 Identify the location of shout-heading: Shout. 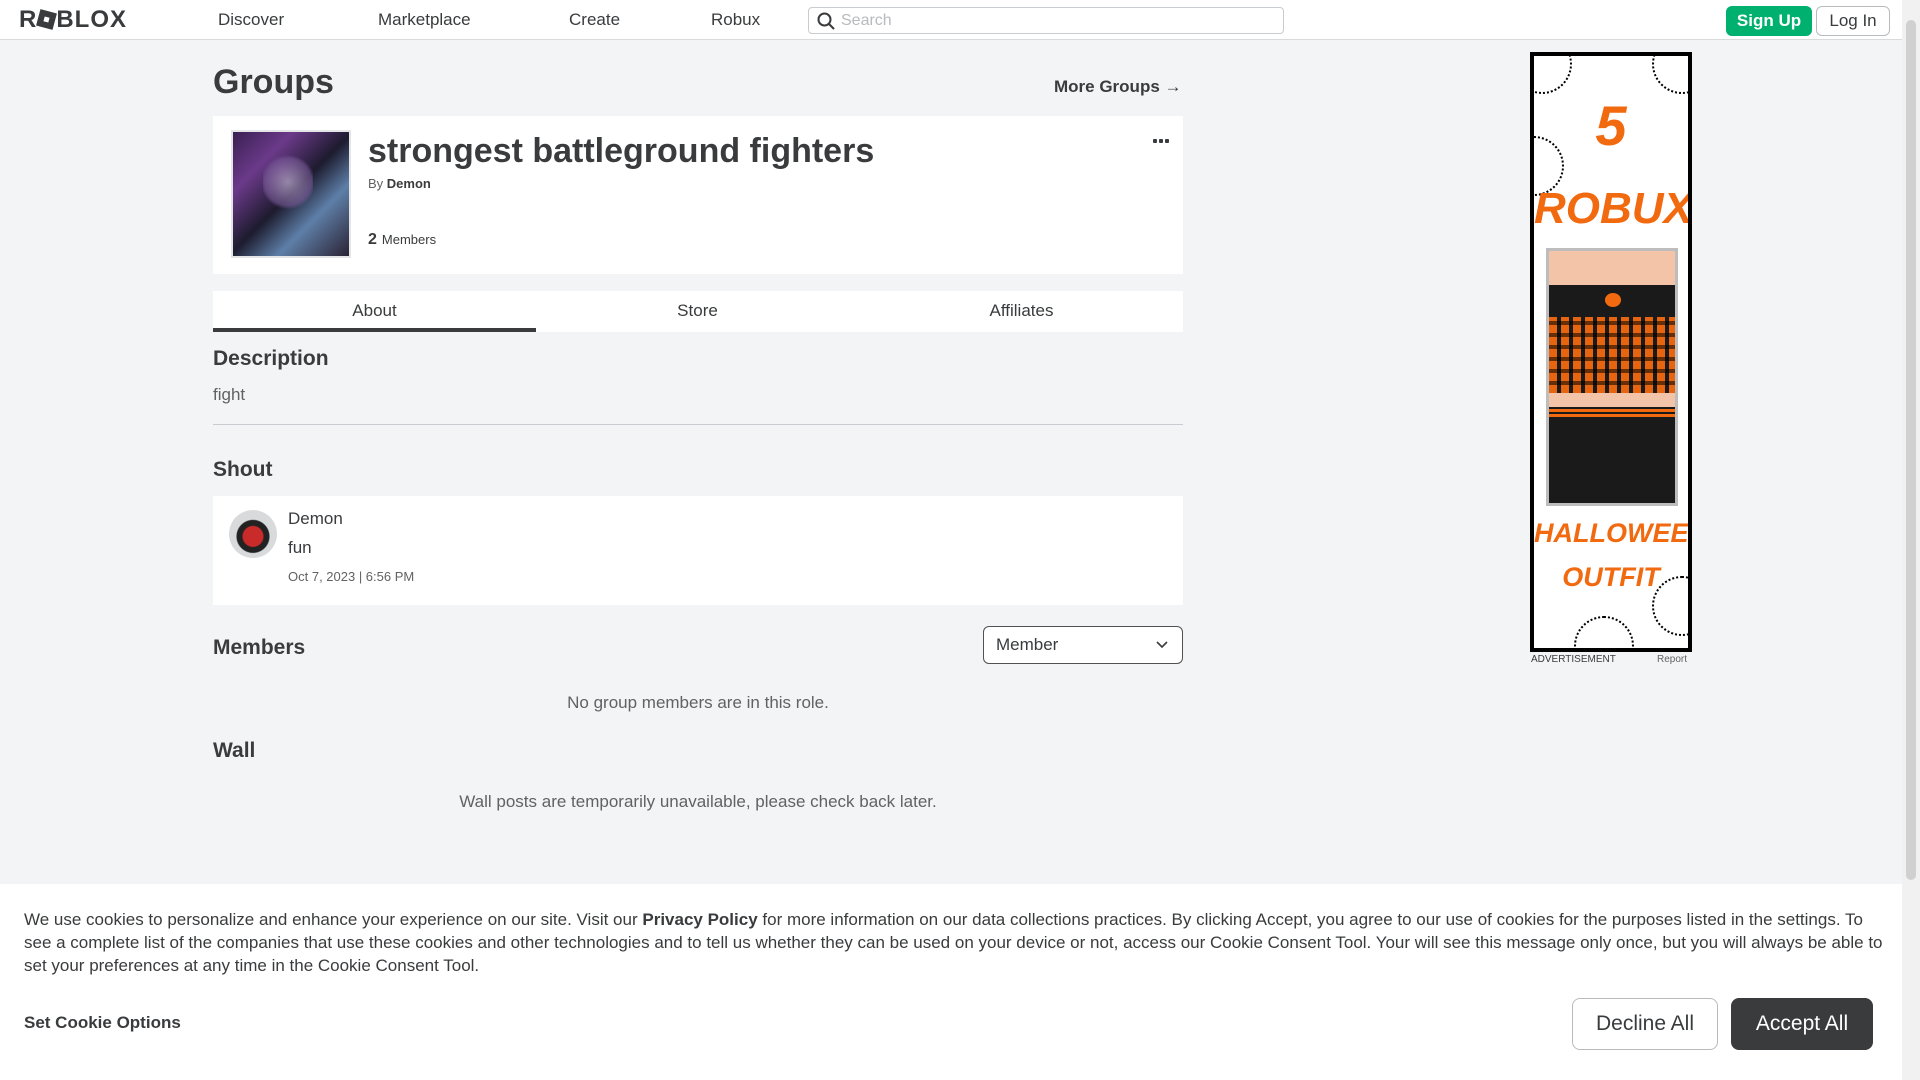
(243, 469).